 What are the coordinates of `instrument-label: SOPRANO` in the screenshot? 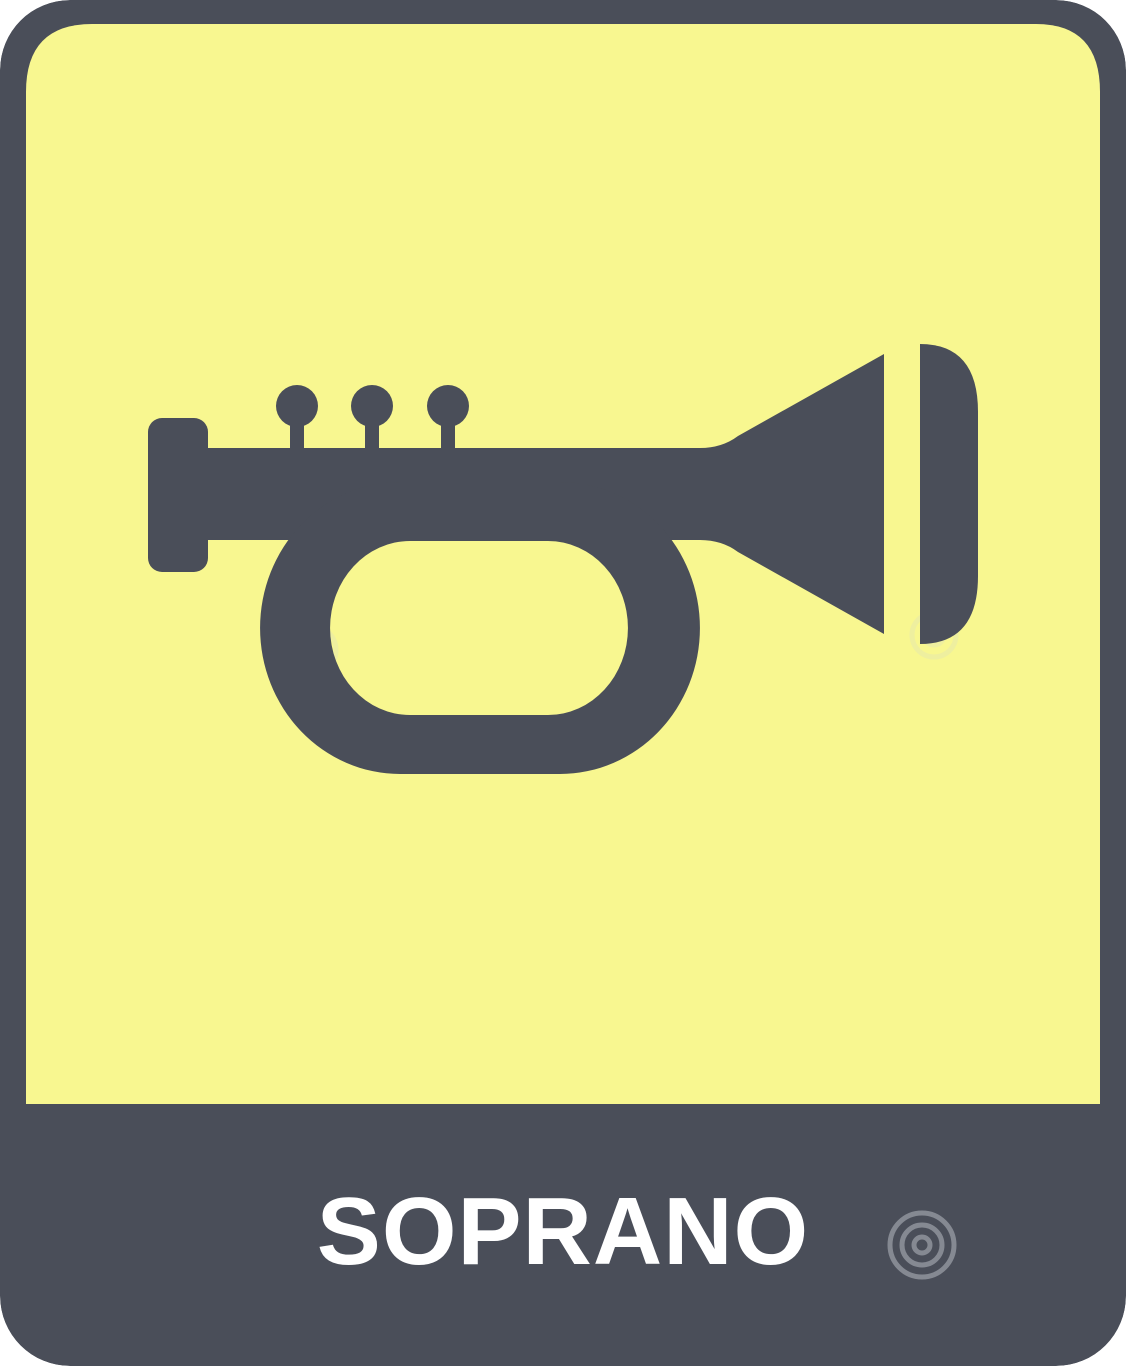 It's located at (563, 1231).